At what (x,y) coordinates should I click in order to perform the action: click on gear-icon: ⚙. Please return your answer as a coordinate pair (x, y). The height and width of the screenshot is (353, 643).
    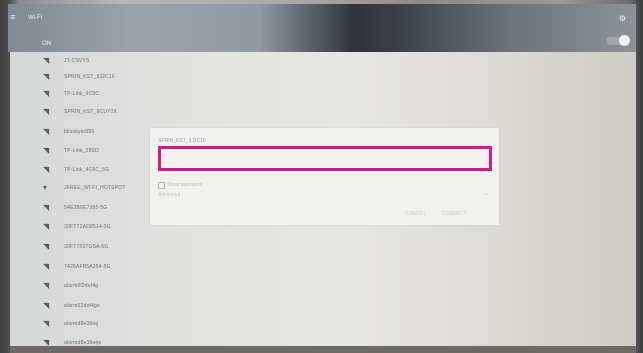
    Looking at the image, I should click on (622, 18).